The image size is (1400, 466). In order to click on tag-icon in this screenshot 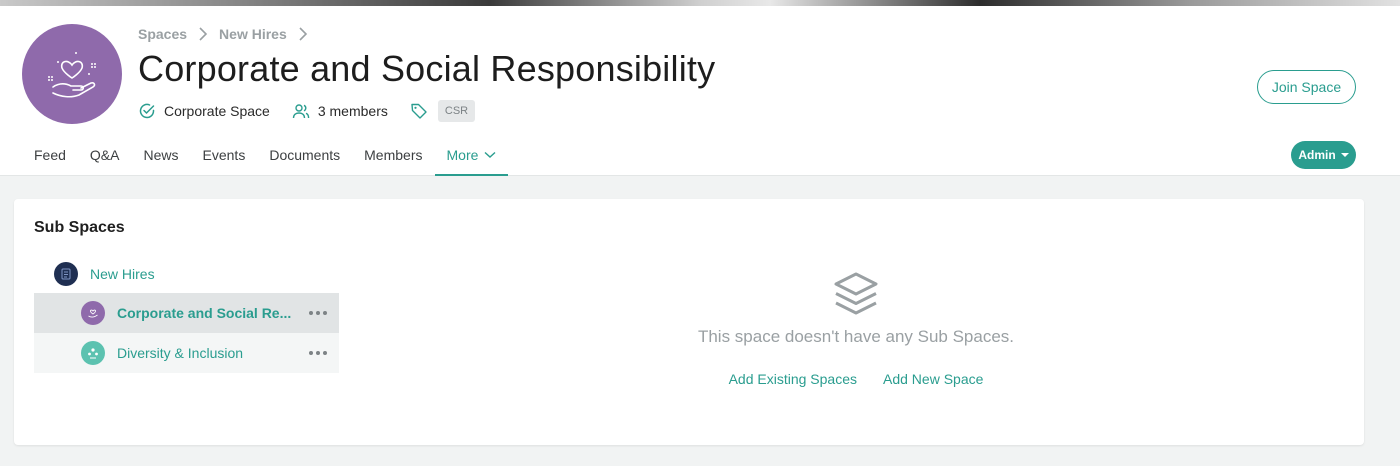, I will do `click(419, 111)`.